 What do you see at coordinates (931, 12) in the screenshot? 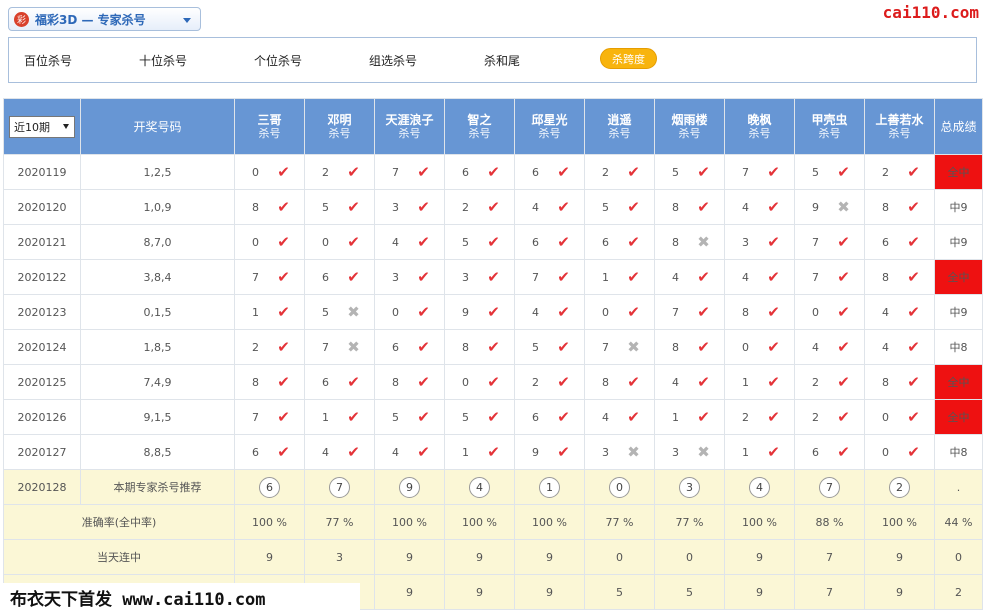
I see `site-logo: cai110.com` at bounding box center [931, 12].